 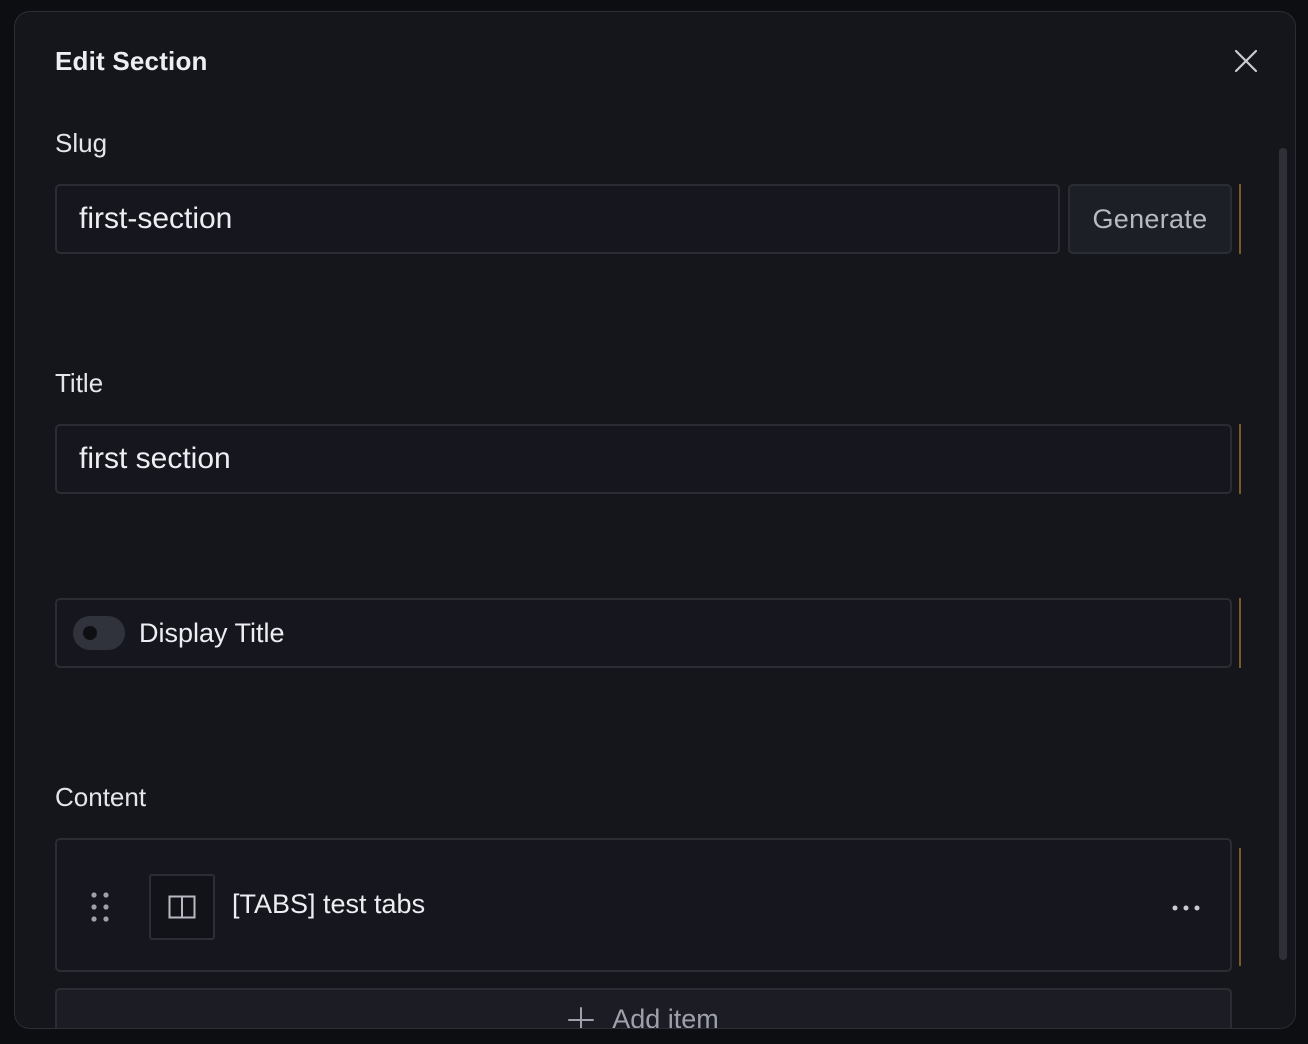 What do you see at coordinates (81, 143) in the screenshot?
I see `slug-label: Slug` at bounding box center [81, 143].